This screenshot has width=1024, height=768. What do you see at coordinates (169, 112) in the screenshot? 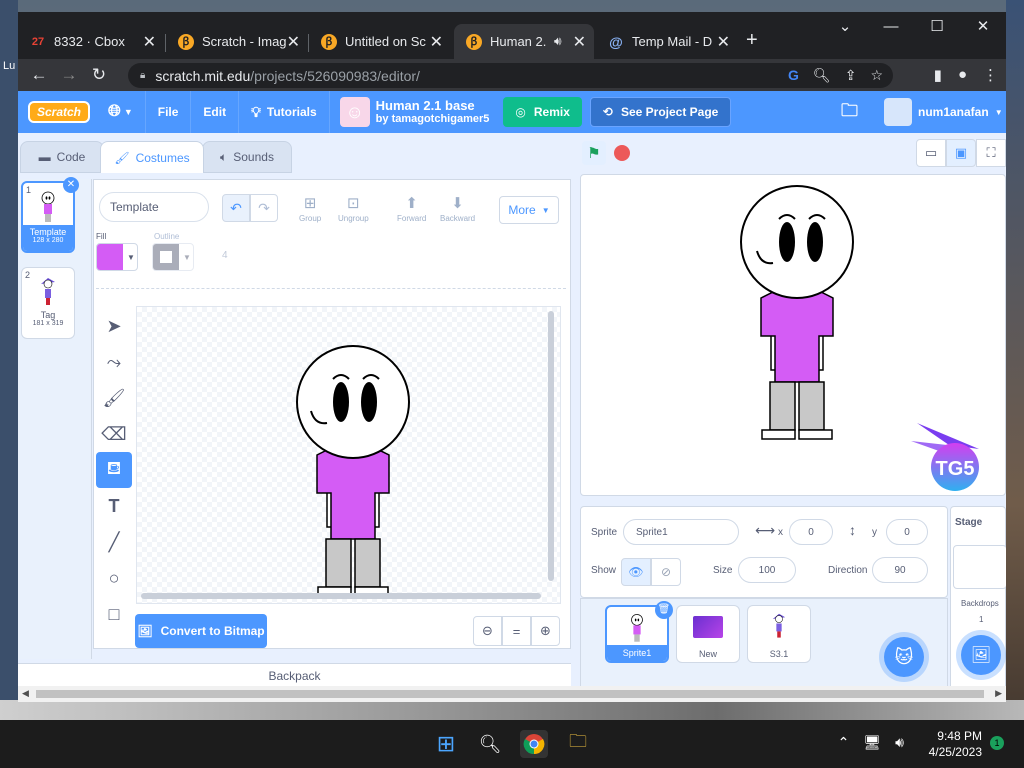
I see `file-menu: File` at bounding box center [169, 112].